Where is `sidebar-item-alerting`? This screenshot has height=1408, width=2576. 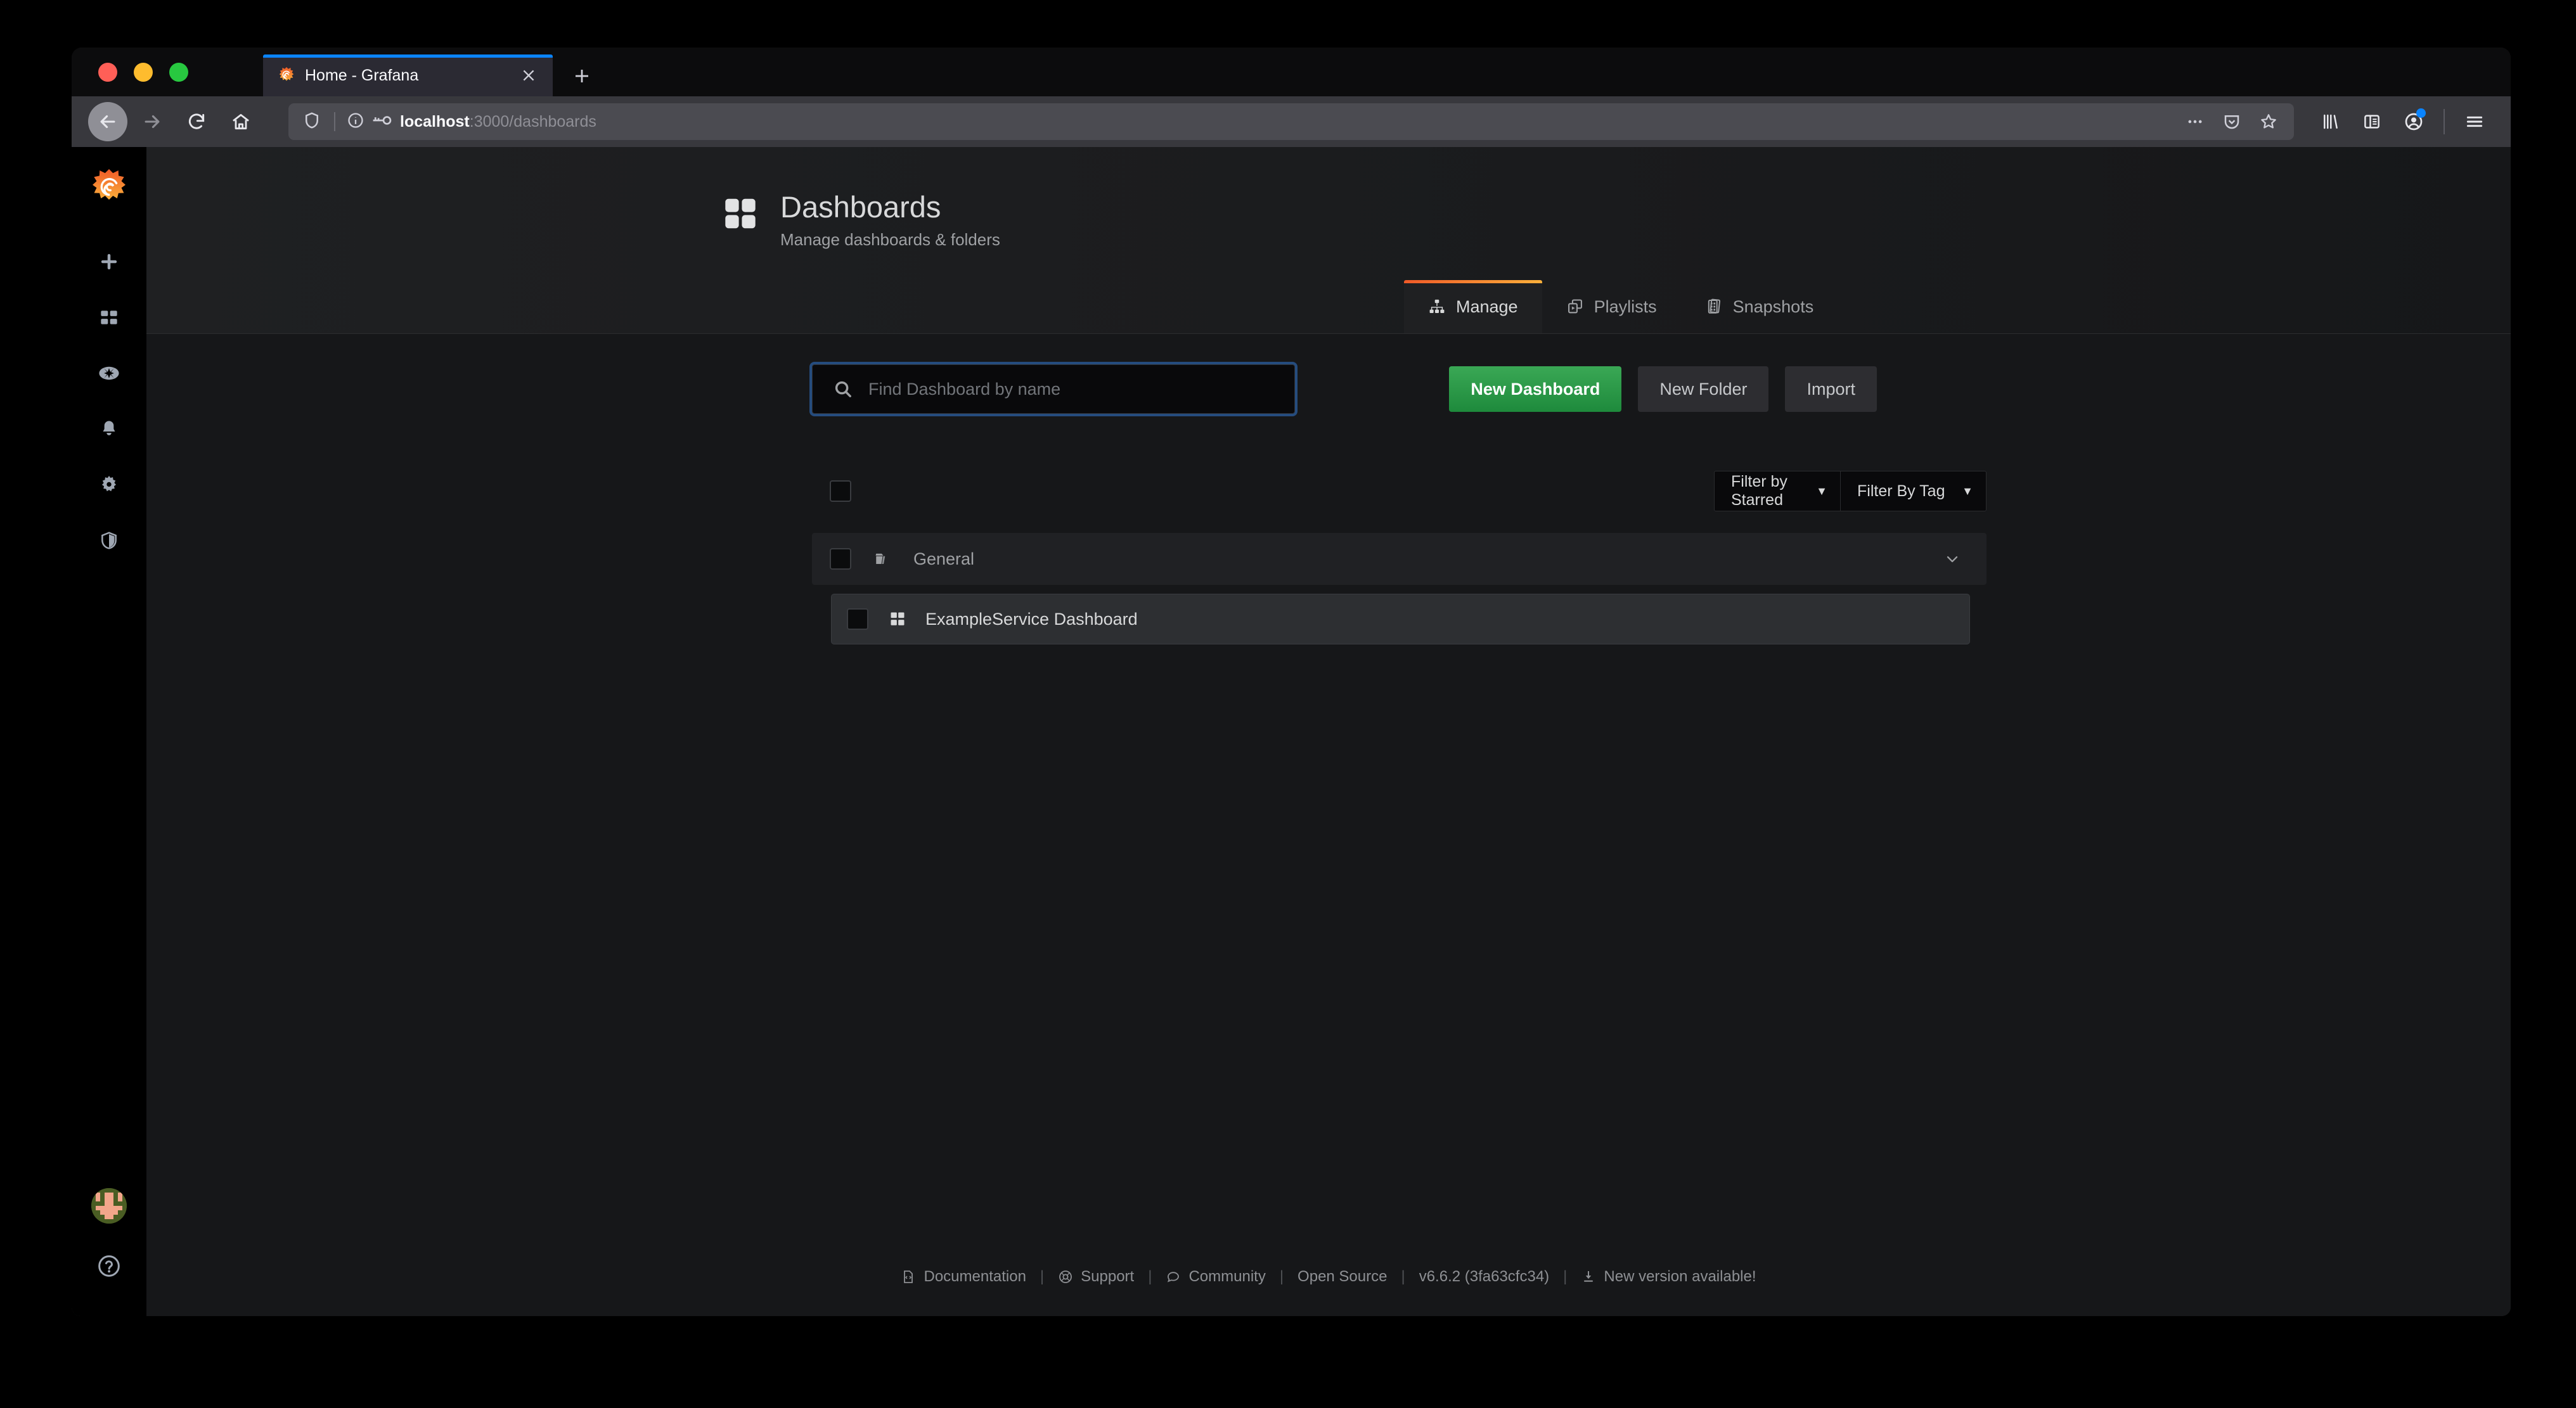
sidebar-item-alerting is located at coordinates (109, 430).